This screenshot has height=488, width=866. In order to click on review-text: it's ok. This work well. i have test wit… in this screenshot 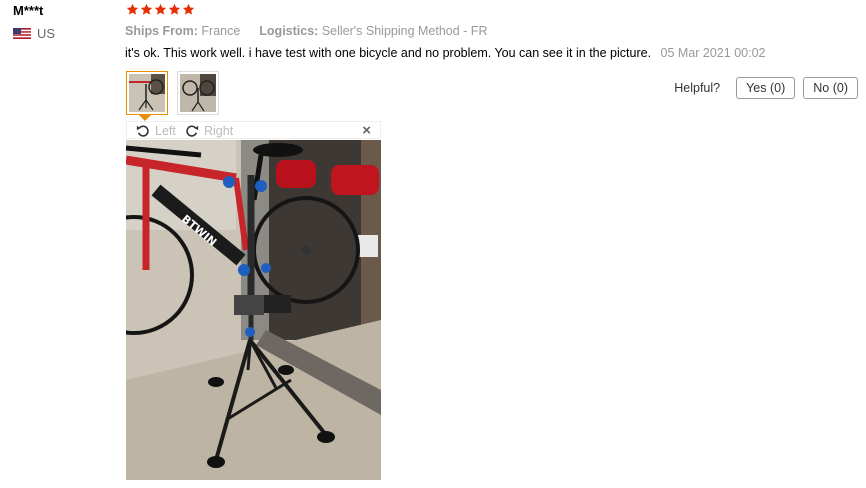, I will do `click(388, 53)`.